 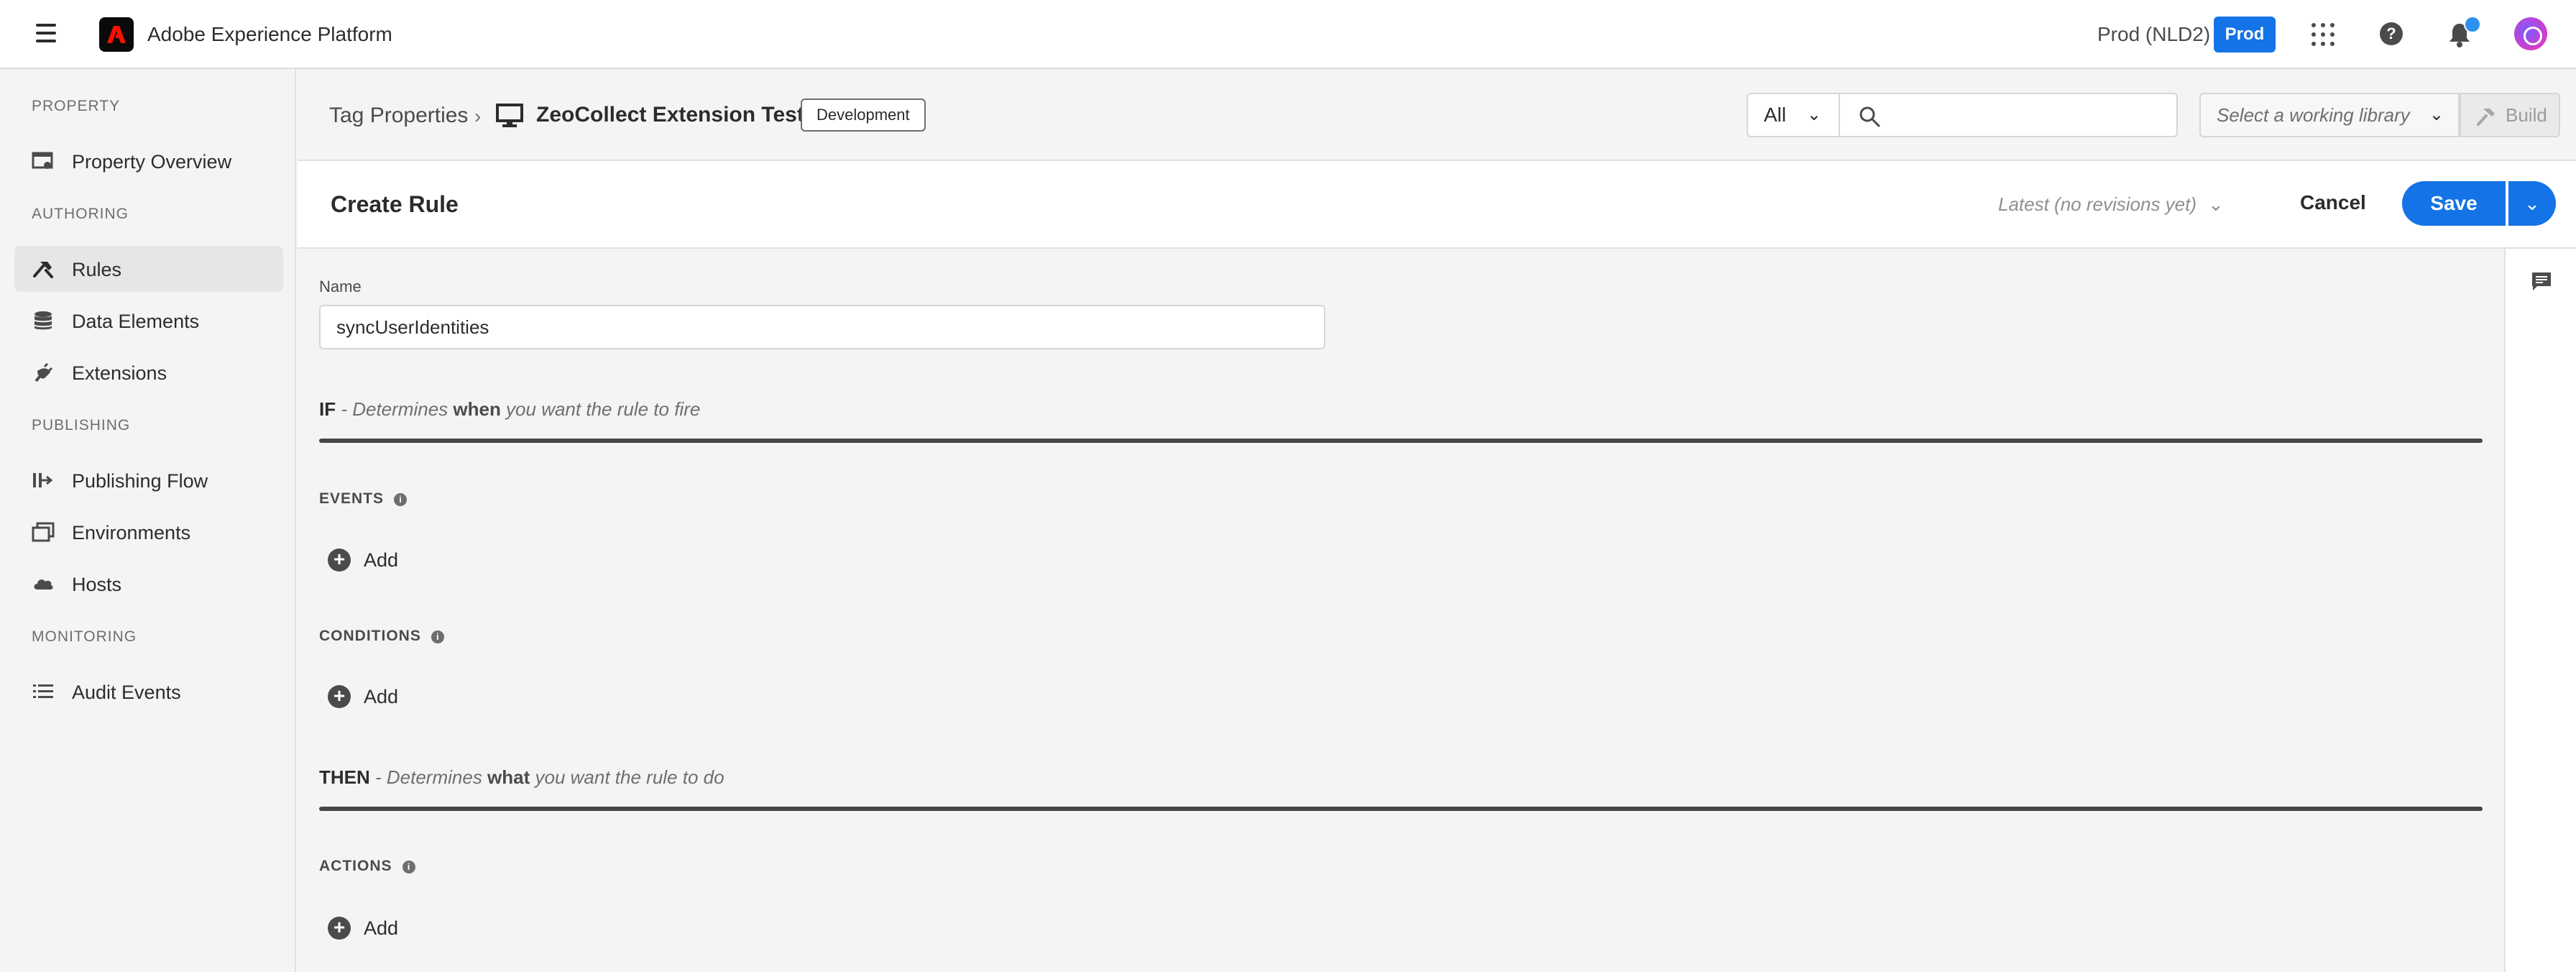 I want to click on sidebar-item-property-overview: Property Overview, so click(x=148, y=161).